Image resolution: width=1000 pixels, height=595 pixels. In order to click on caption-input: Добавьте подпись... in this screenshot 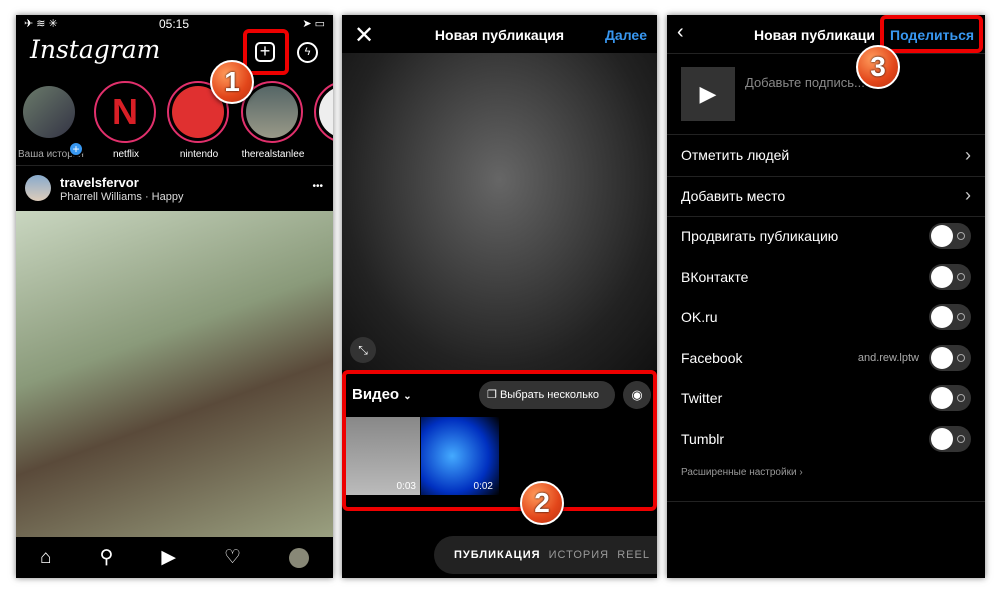, I will do `click(805, 82)`.